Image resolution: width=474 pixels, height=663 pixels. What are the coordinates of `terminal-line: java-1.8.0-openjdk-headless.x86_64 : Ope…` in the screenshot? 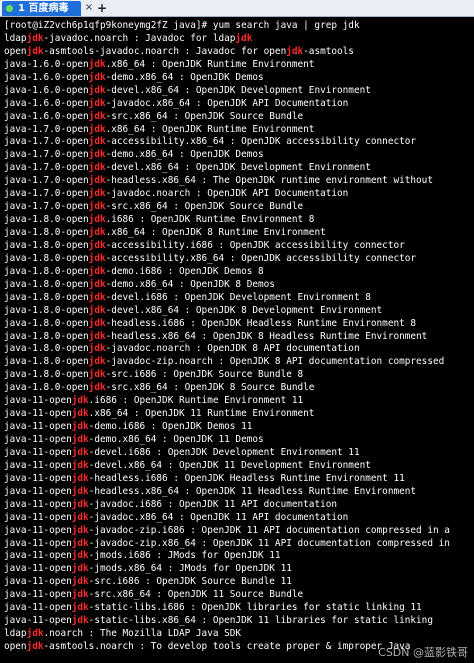 It's located at (216, 336).